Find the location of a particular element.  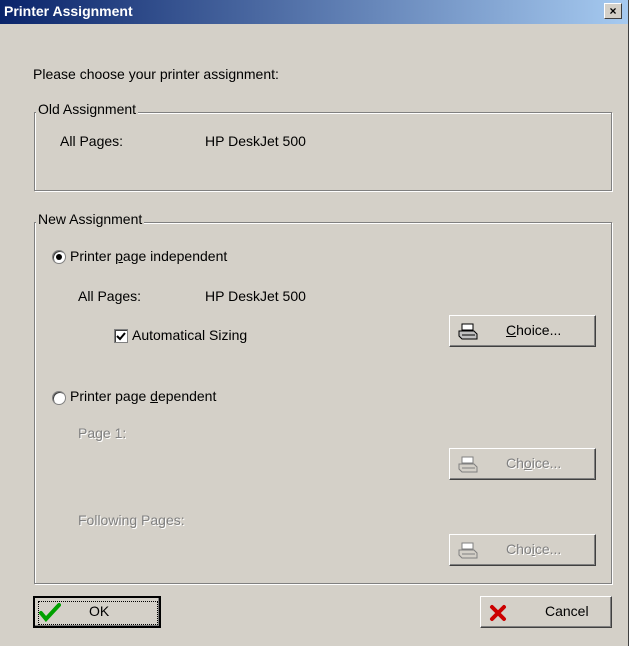

ok-button: OK is located at coordinates (97, 612).